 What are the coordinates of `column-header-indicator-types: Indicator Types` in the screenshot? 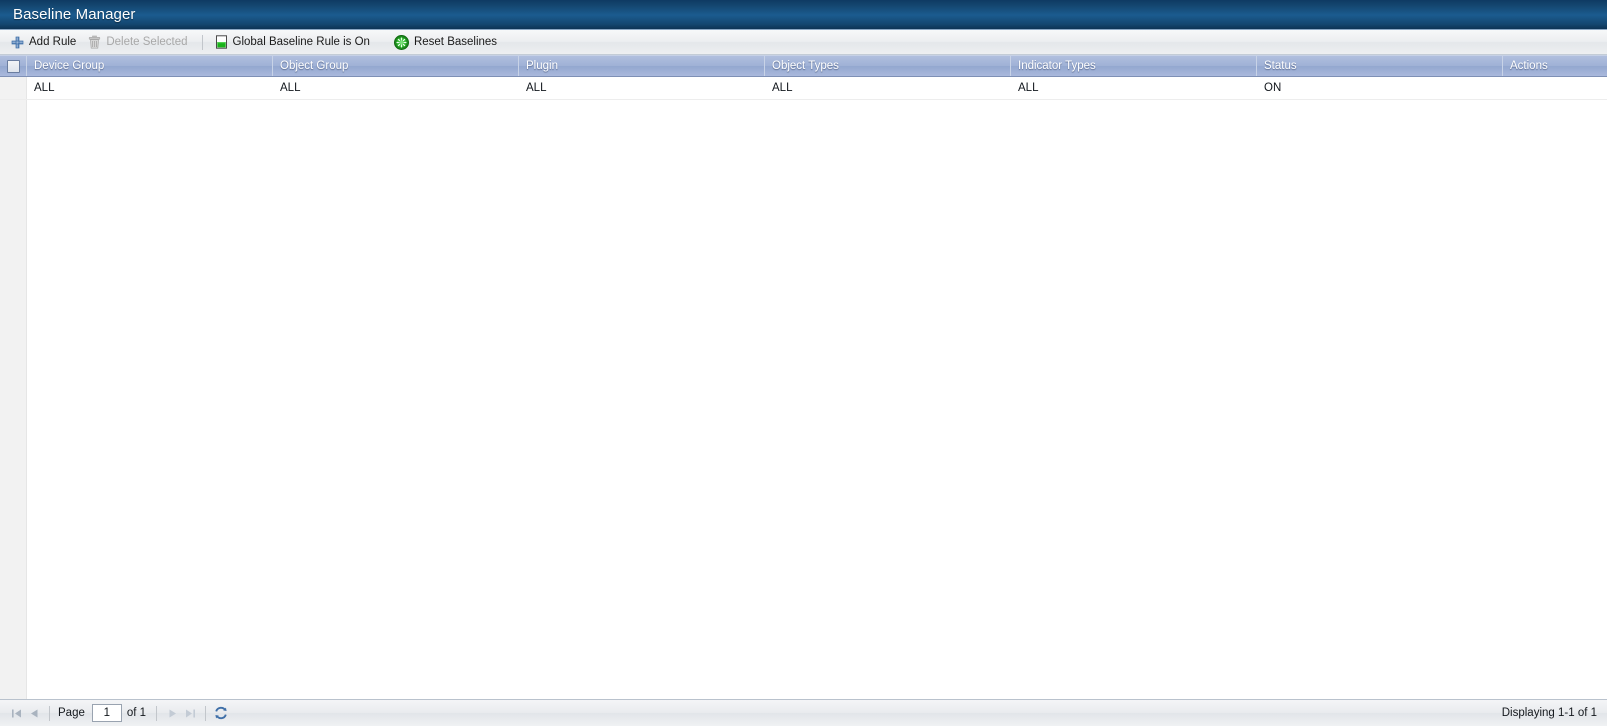 It's located at (1134, 66).